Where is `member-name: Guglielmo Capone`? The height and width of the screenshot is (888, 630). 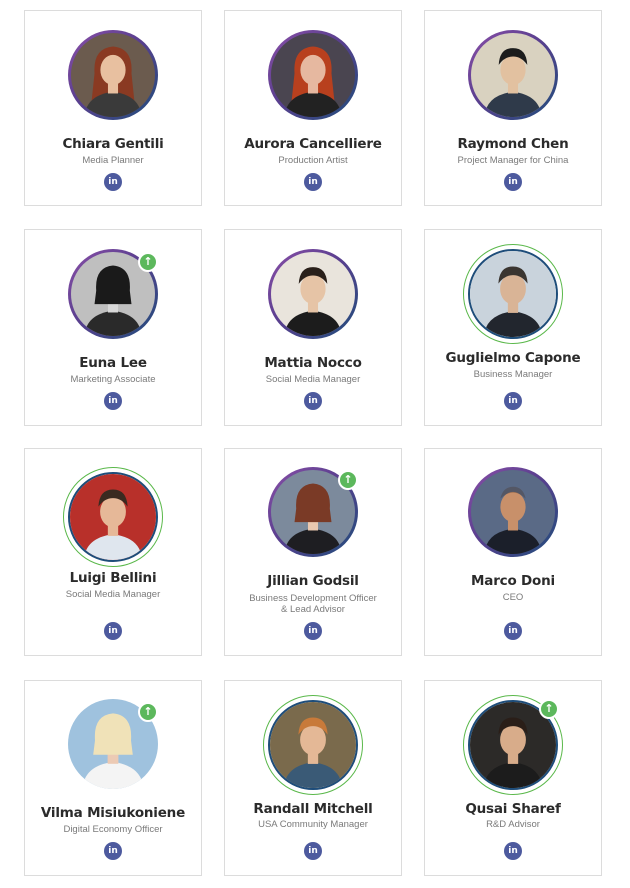
member-name: Guglielmo Capone is located at coordinates (513, 358).